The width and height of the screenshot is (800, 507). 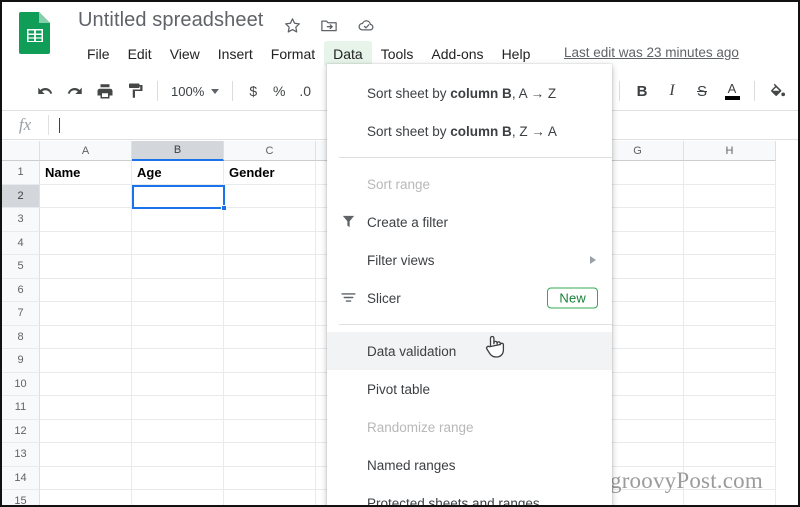 What do you see at coordinates (730, 314) in the screenshot?
I see `cell-H7` at bounding box center [730, 314].